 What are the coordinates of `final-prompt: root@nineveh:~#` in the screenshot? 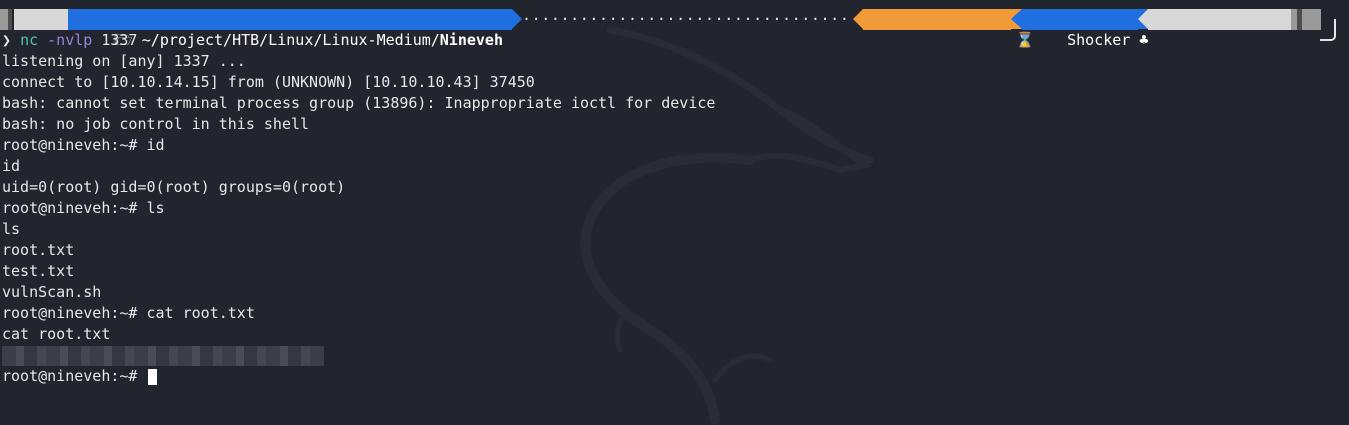 It's located at (74, 376).